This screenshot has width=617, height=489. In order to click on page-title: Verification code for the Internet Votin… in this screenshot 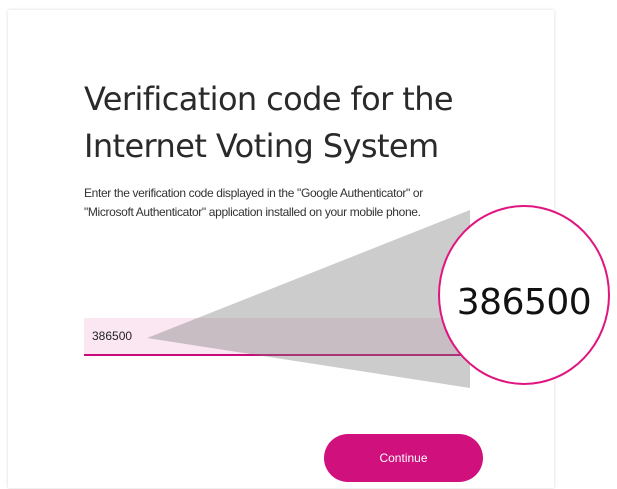, I will do `click(284, 123)`.